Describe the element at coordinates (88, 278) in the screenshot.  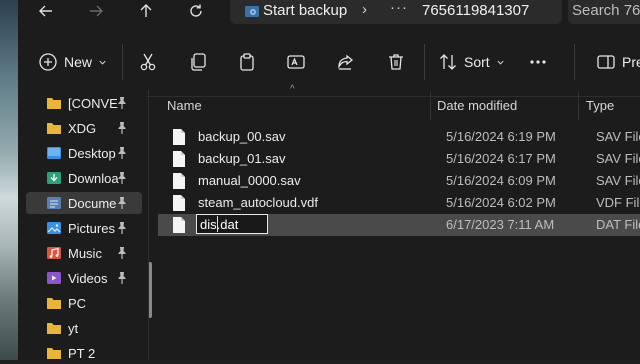
I see `sidebar-item-label: Videos` at that location.